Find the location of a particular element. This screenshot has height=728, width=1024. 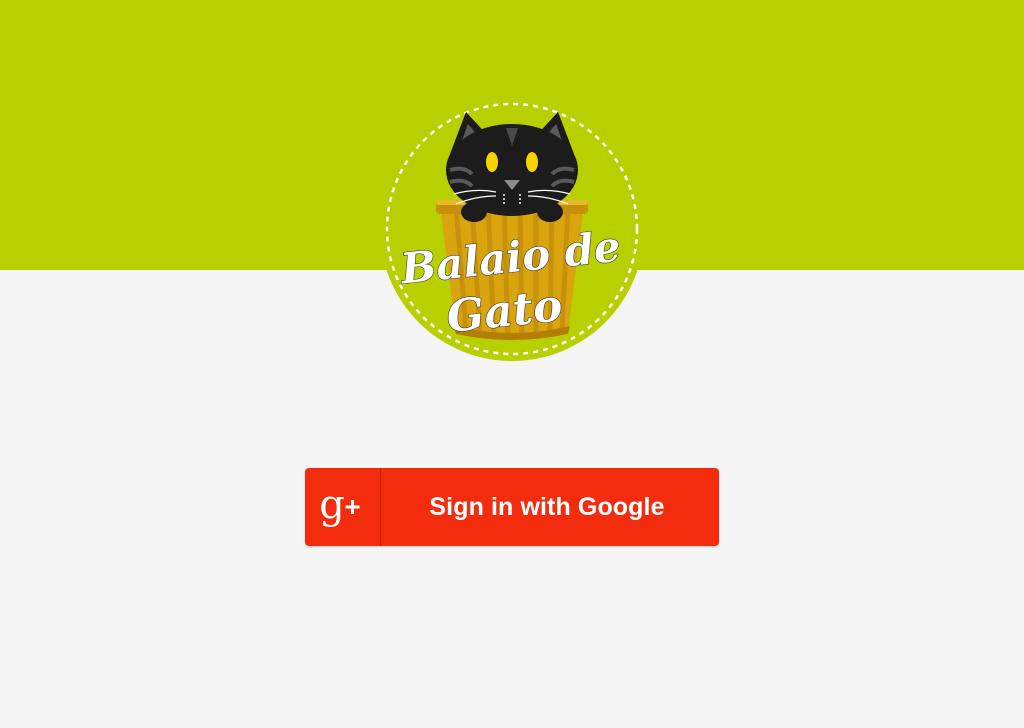

google-plus-icon-container: g is located at coordinates (343, 507).